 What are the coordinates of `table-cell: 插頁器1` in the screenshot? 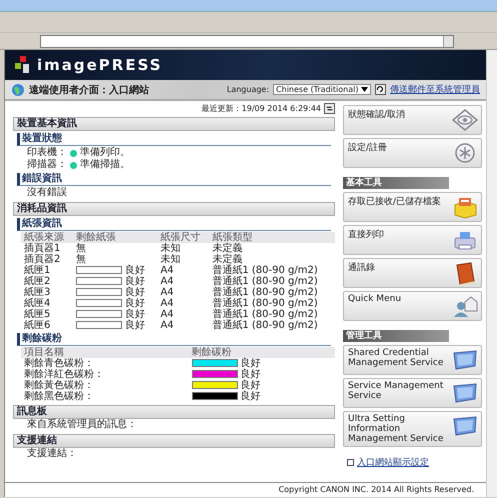 It's located at (47, 248).